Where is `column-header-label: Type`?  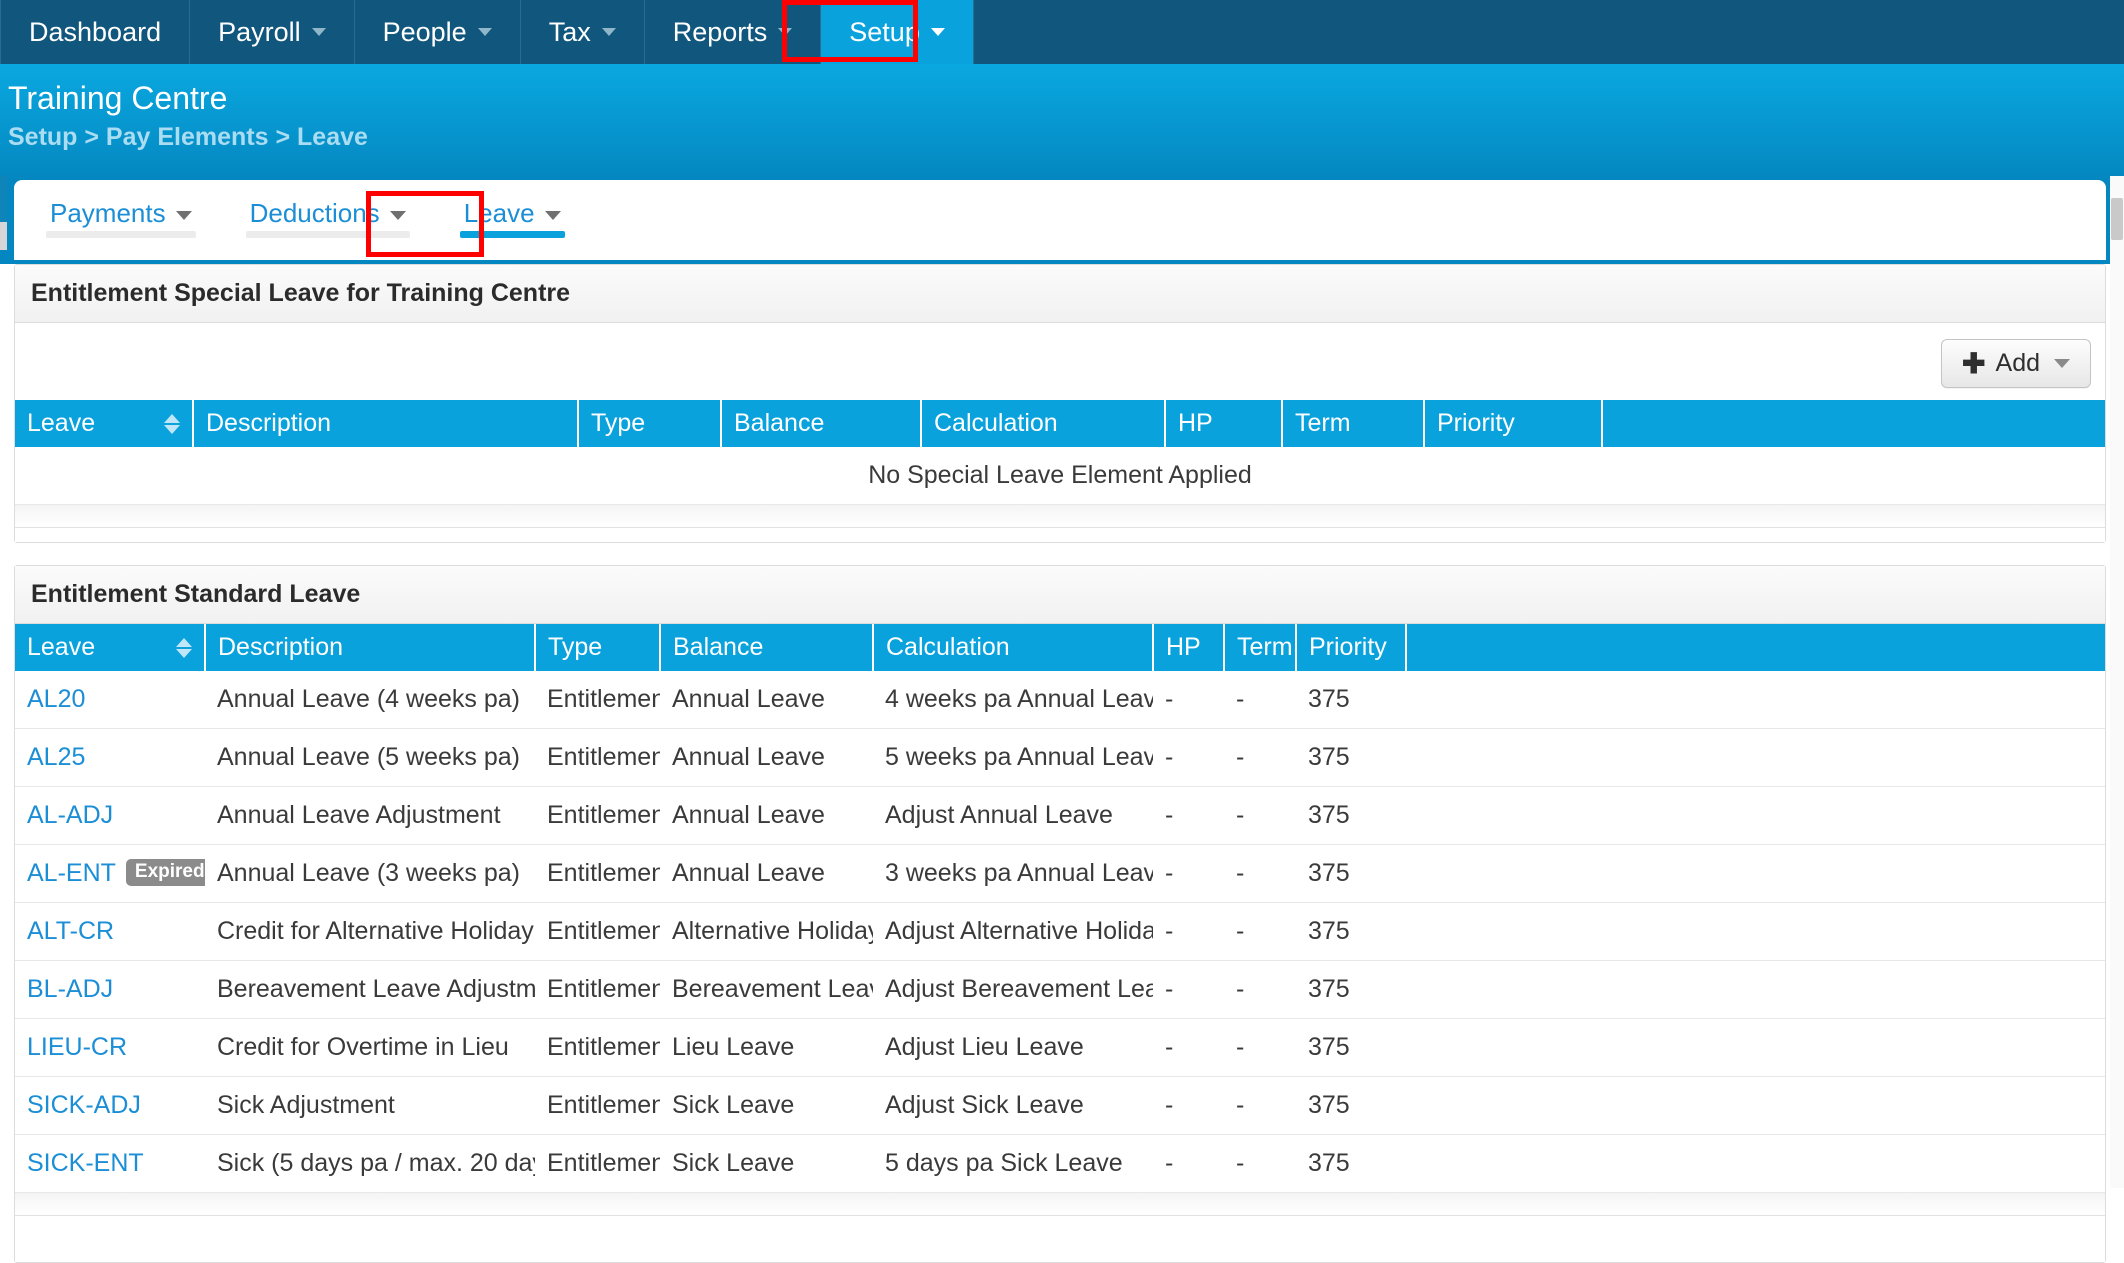
column-header-label: Type is located at coordinates (575, 647).